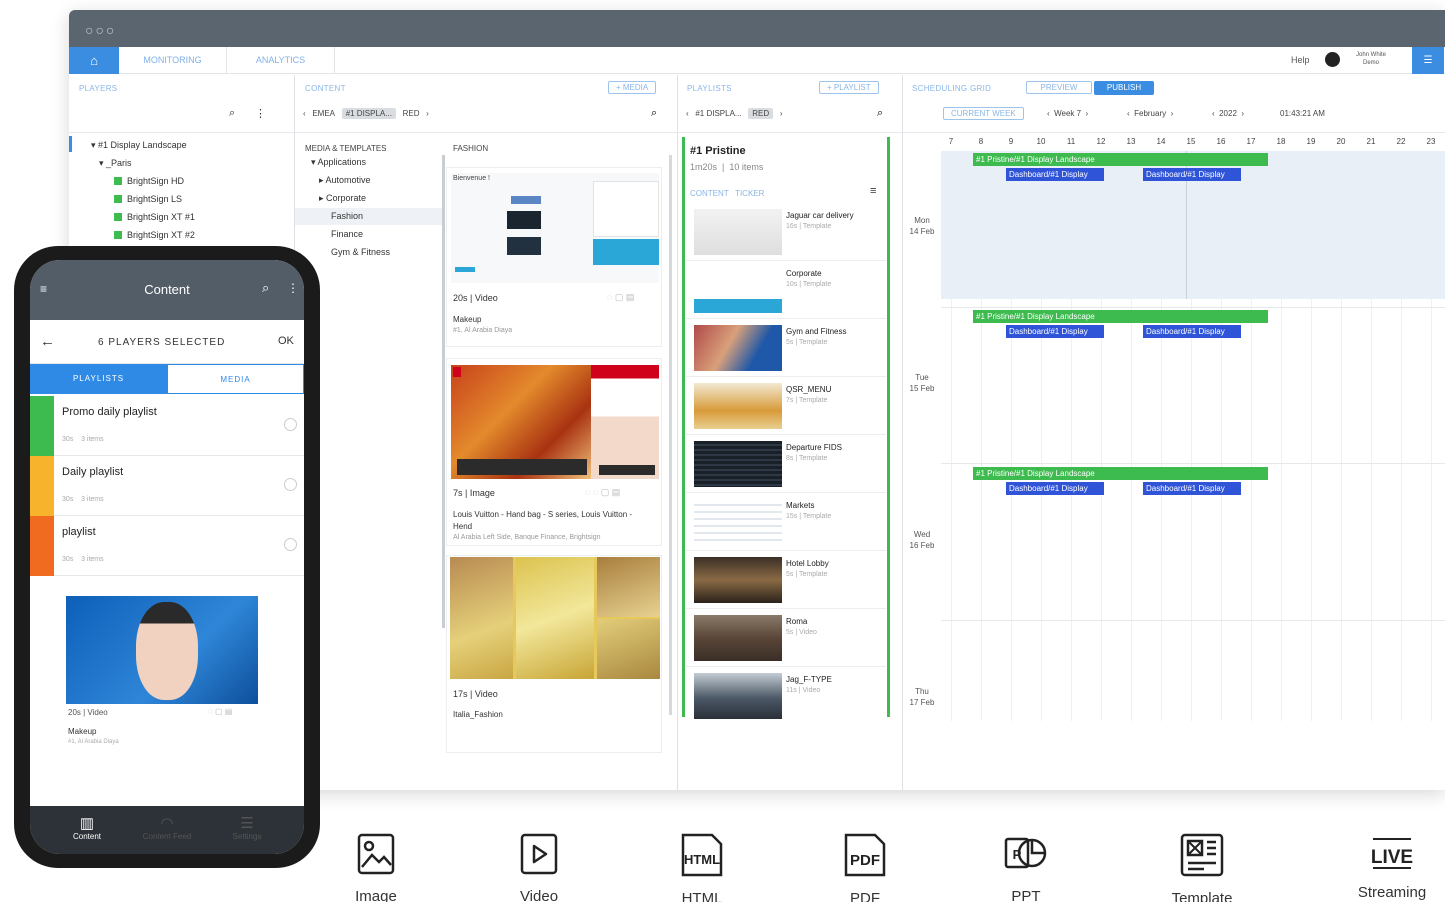 The height and width of the screenshot is (902, 1445). What do you see at coordinates (786, 580) in the screenshot?
I see `playlist-item: Hotel Lobby 5s | Template` at bounding box center [786, 580].